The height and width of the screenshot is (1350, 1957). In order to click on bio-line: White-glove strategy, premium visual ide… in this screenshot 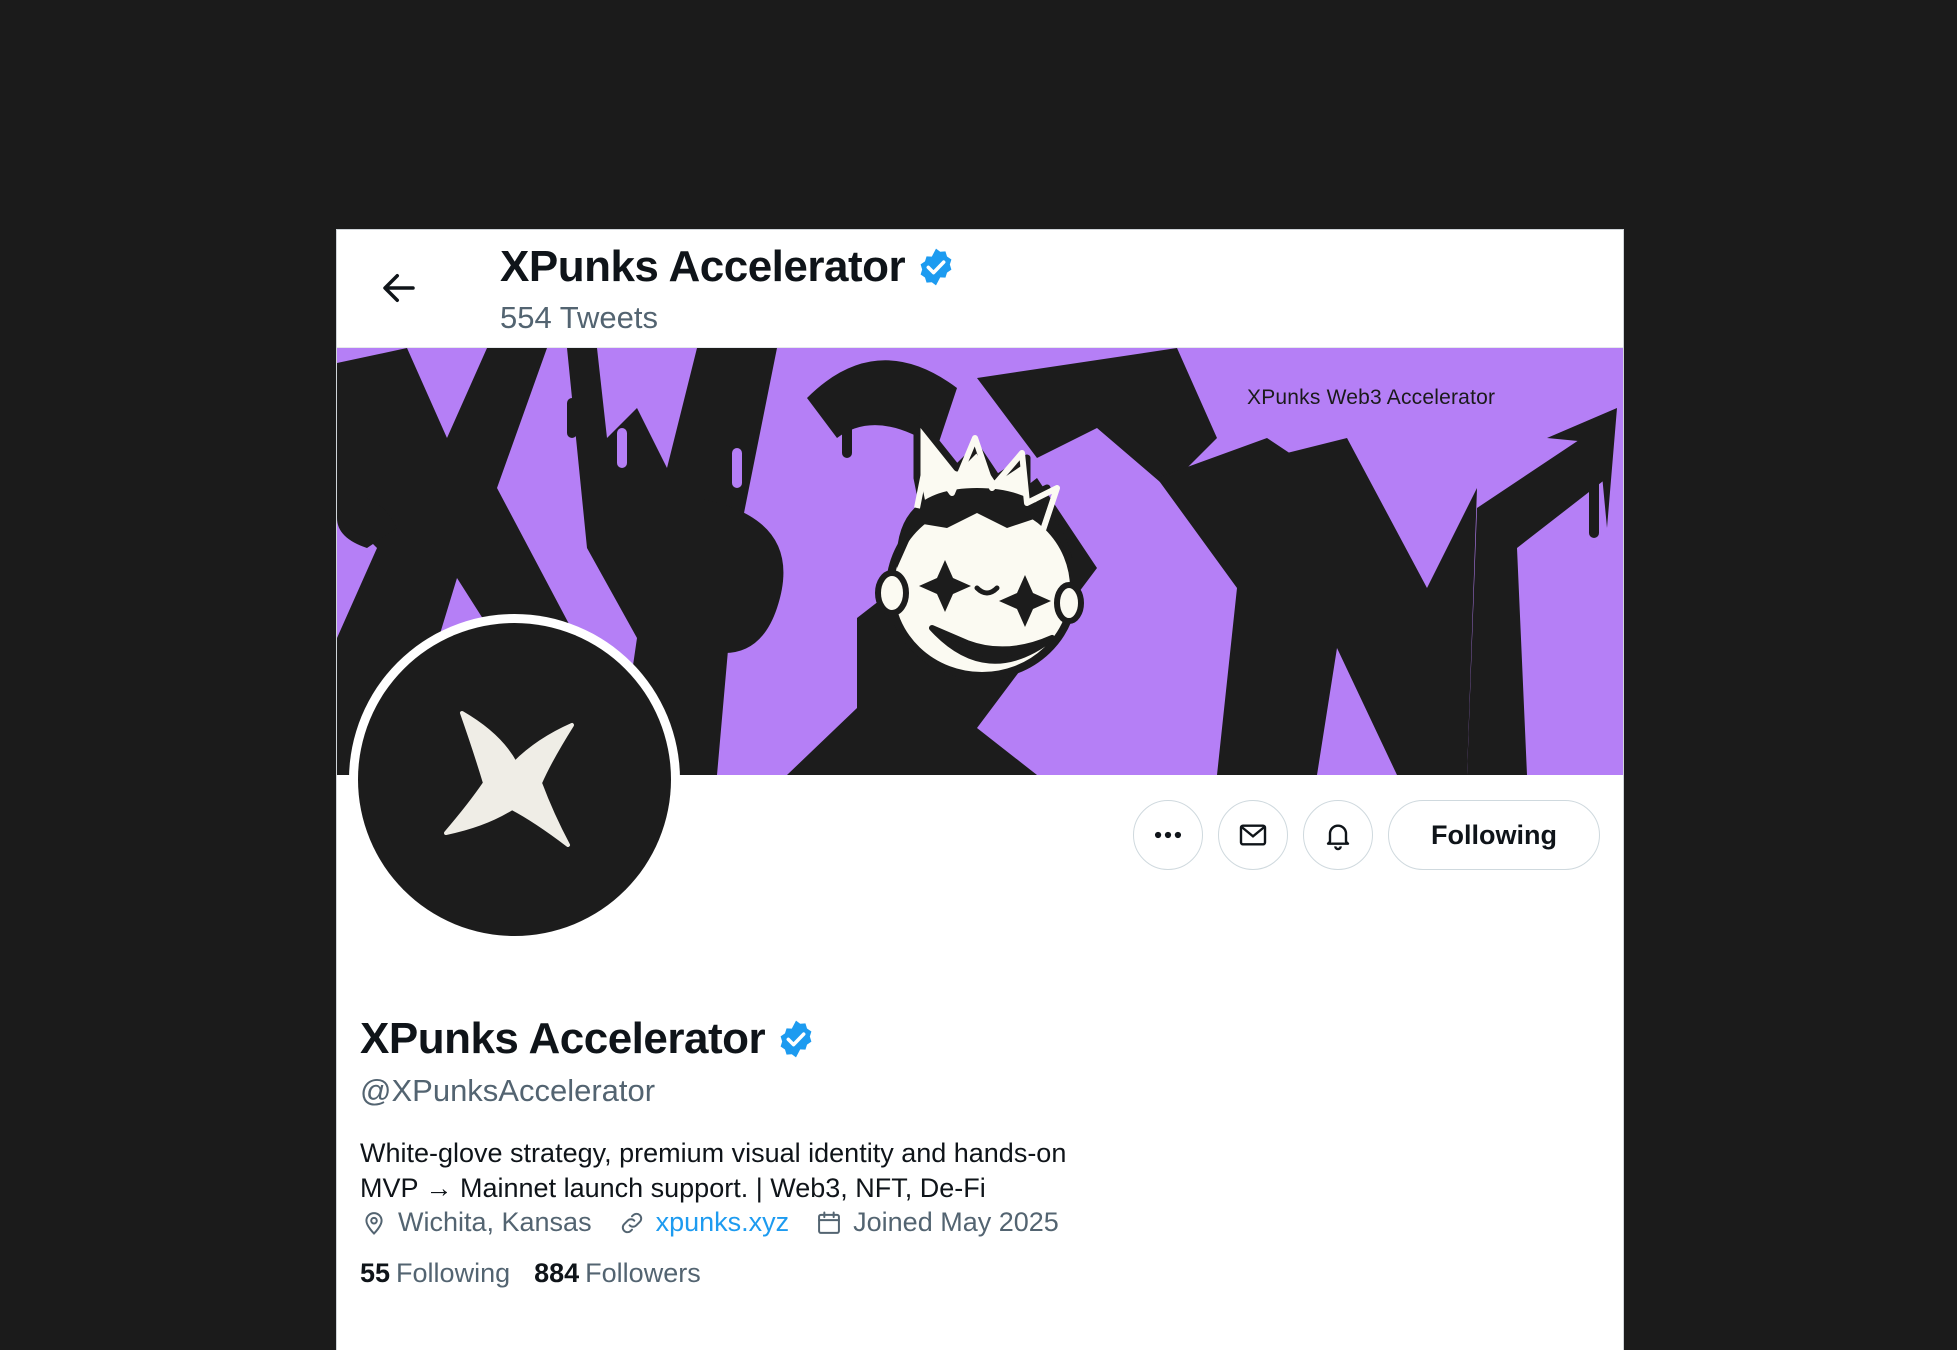, I will do `click(713, 1153)`.